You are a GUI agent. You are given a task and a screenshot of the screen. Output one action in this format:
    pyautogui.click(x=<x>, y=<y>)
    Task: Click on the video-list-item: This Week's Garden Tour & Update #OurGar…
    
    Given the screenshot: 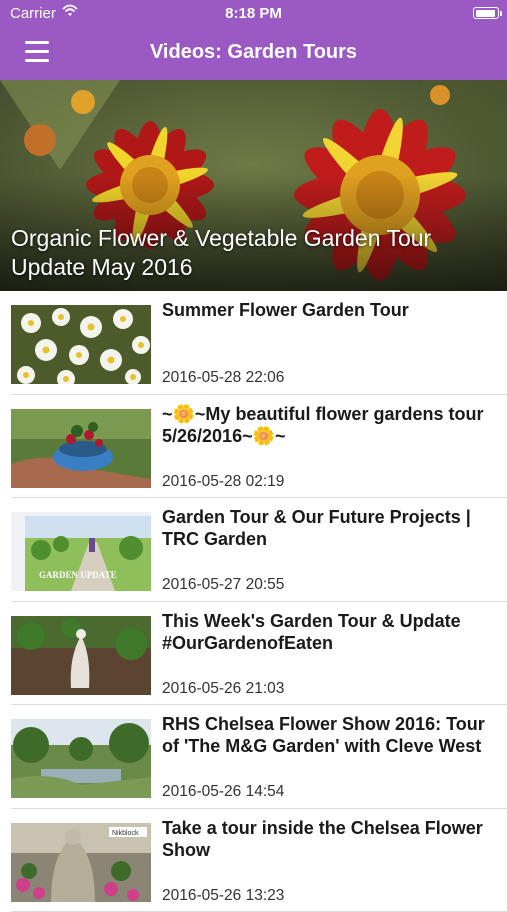 What is the action you would take?
    pyautogui.click(x=253, y=654)
    